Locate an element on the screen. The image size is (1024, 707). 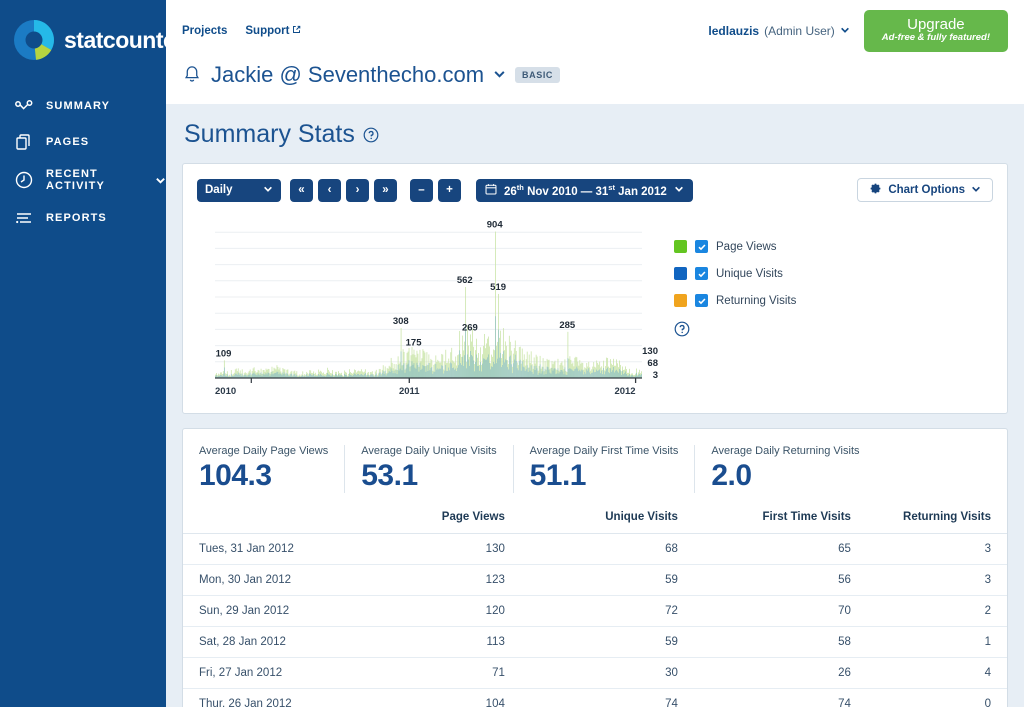
table-cell-returning-visits: 2 is located at coordinates (936, 611).